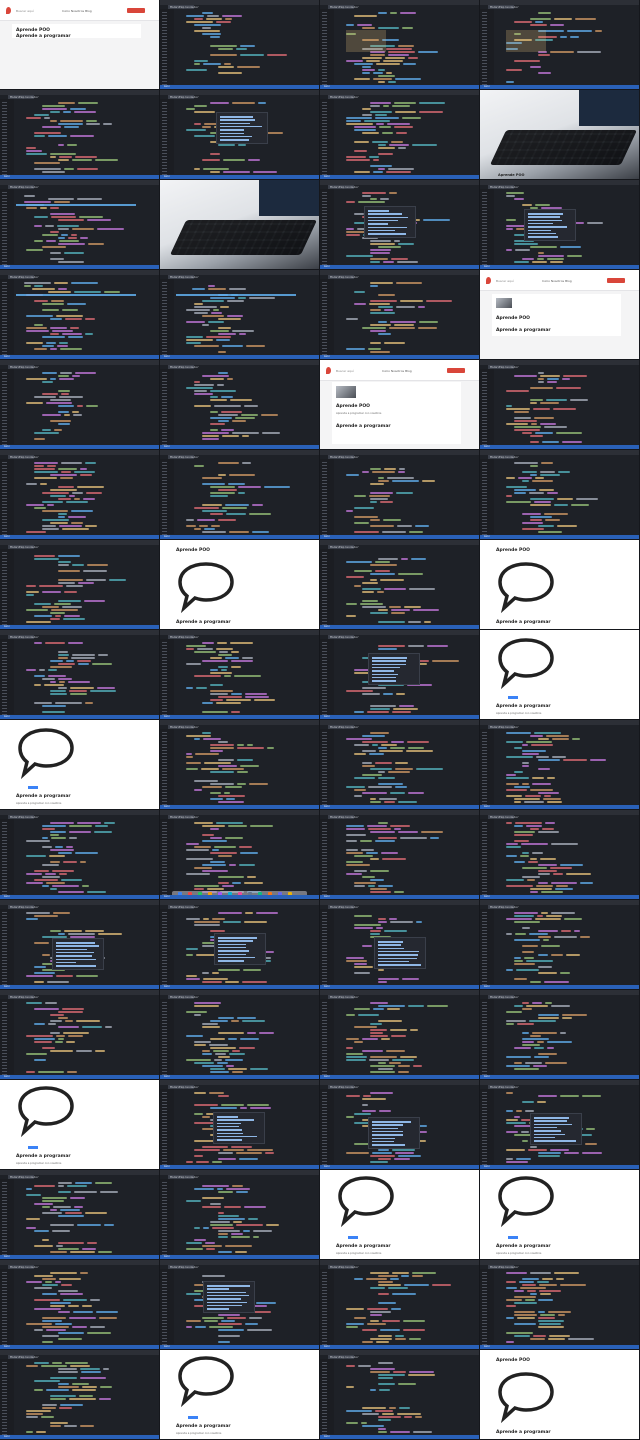  What do you see at coordinates (505, 281) in the screenshot?
I see `search-input: Buscar aquí` at bounding box center [505, 281].